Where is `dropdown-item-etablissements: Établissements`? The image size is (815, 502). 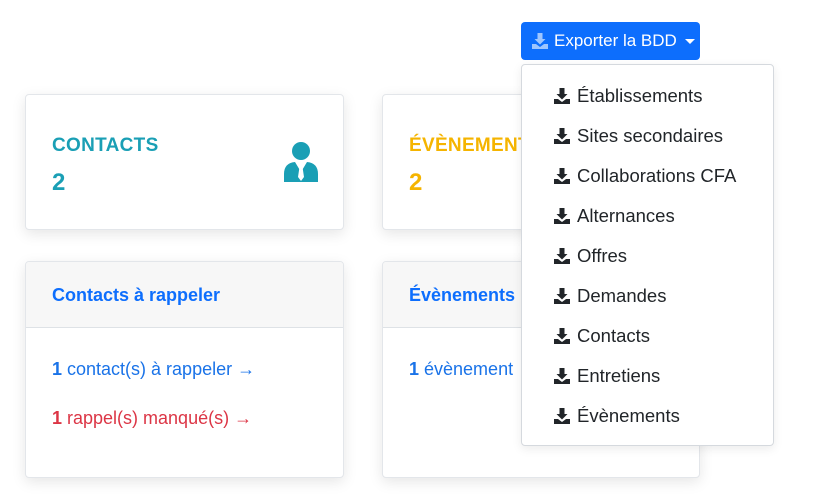
dropdown-item-etablissements: Établissements is located at coordinates (627, 96).